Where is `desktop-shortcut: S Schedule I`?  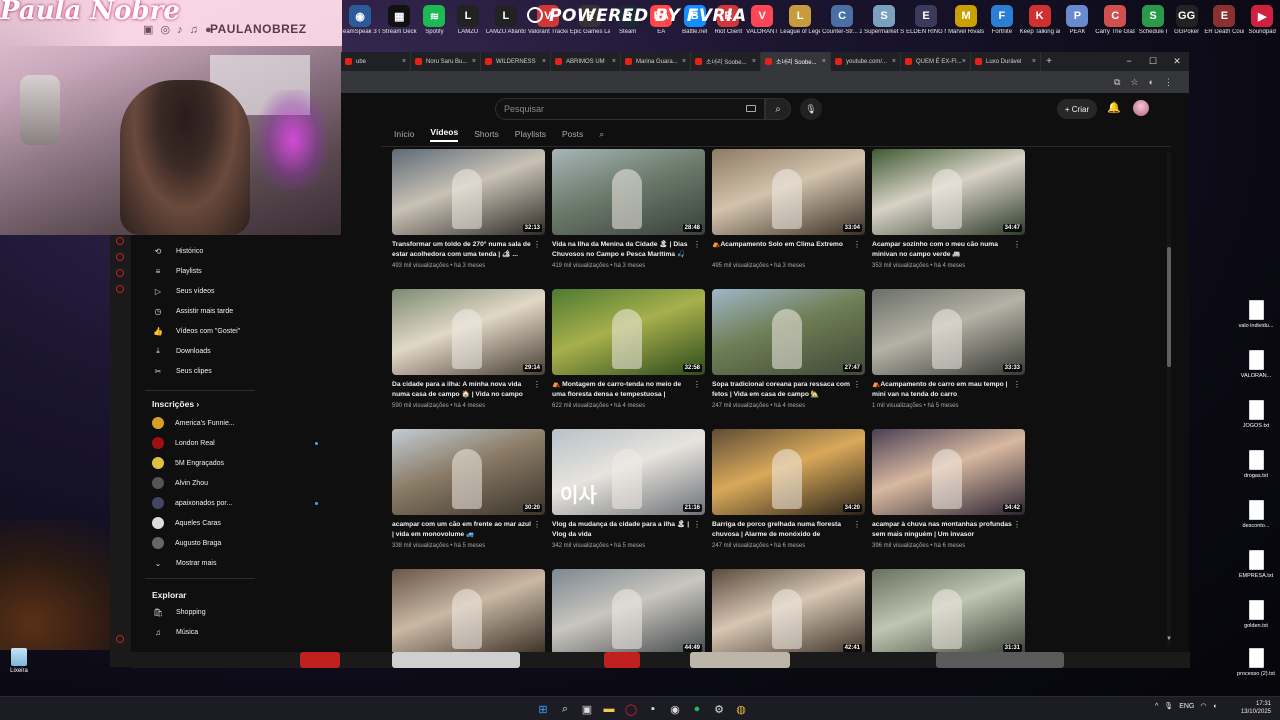 desktop-shortcut: S Schedule I is located at coordinates (1153, 18).